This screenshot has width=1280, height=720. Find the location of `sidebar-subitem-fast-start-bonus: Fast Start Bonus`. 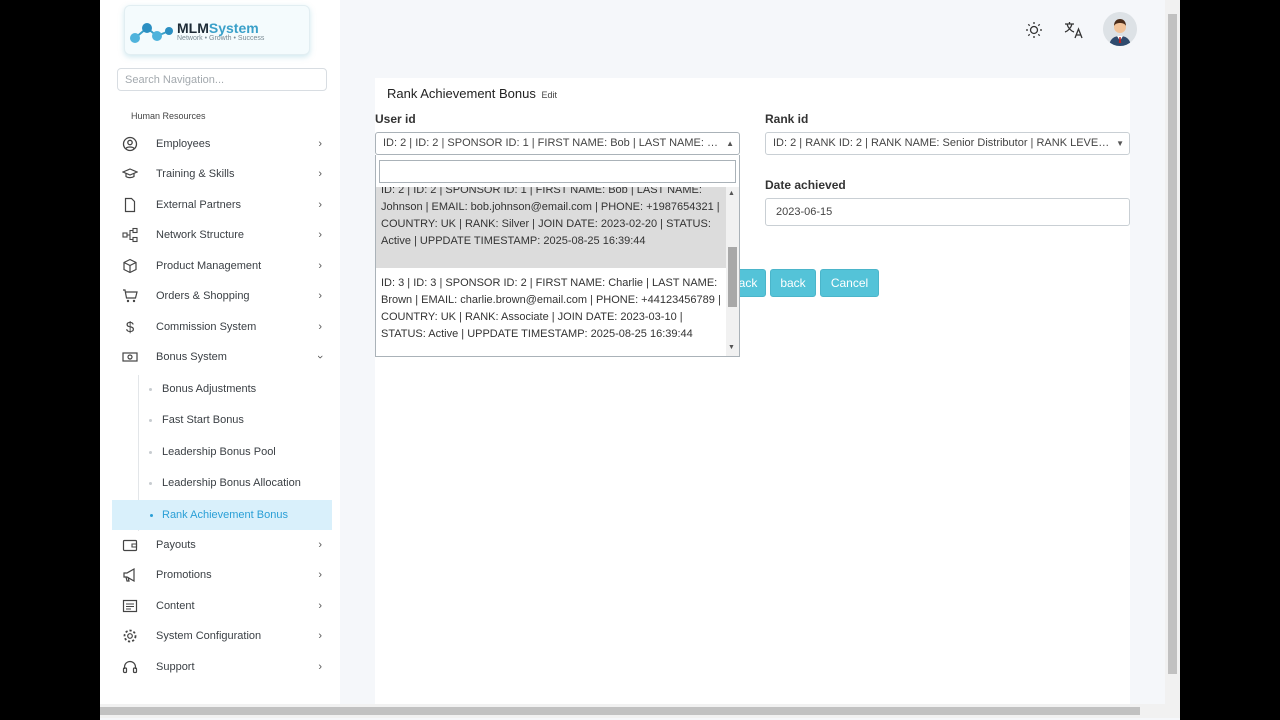

sidebar-subitem-fast-start-bonus: Fast Start Bonus is located at coordinates (235, 420).